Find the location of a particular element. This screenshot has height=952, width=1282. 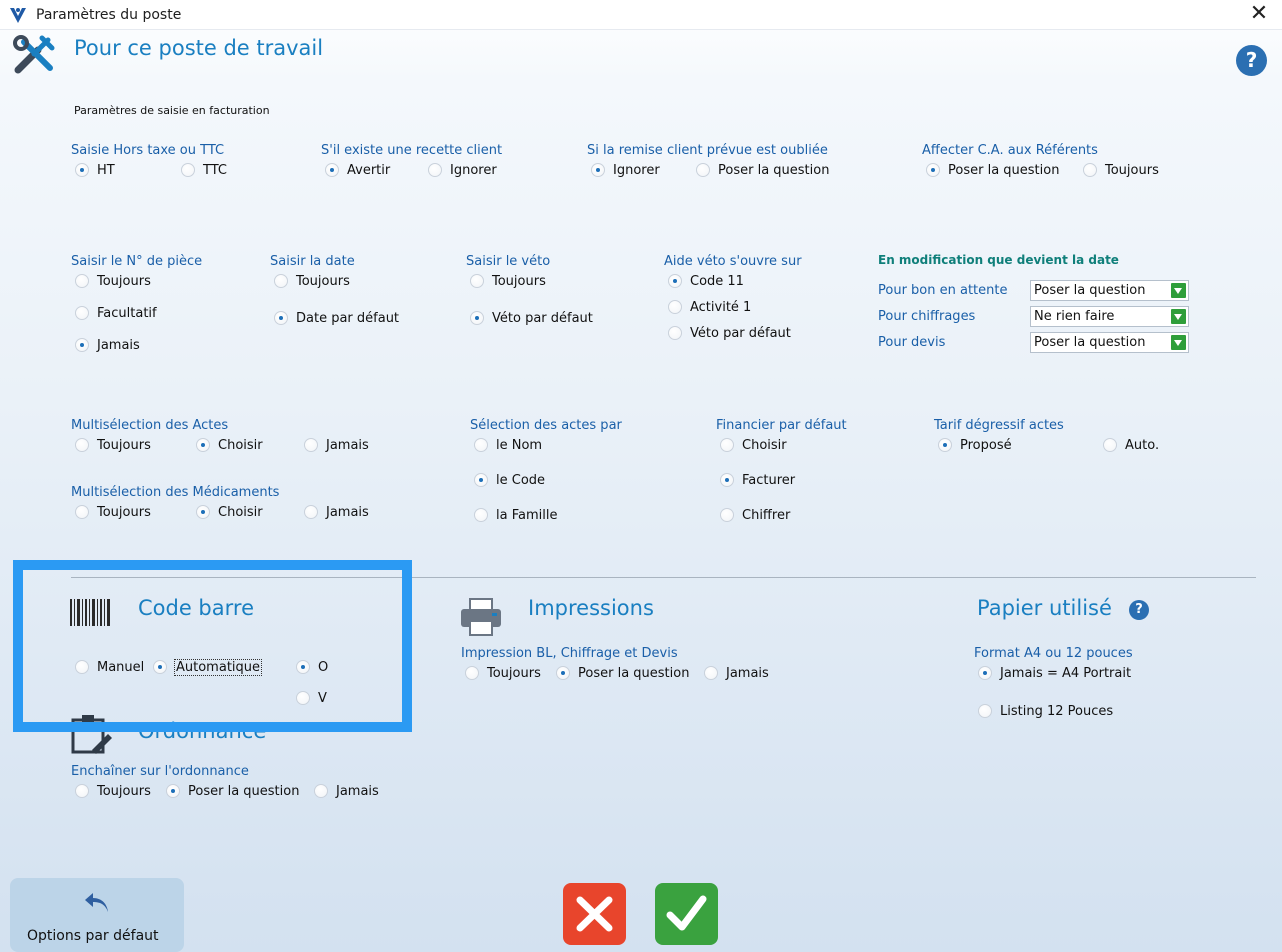

radio-medic-jamais-label: Jamais is located at coordinates (347, 512).